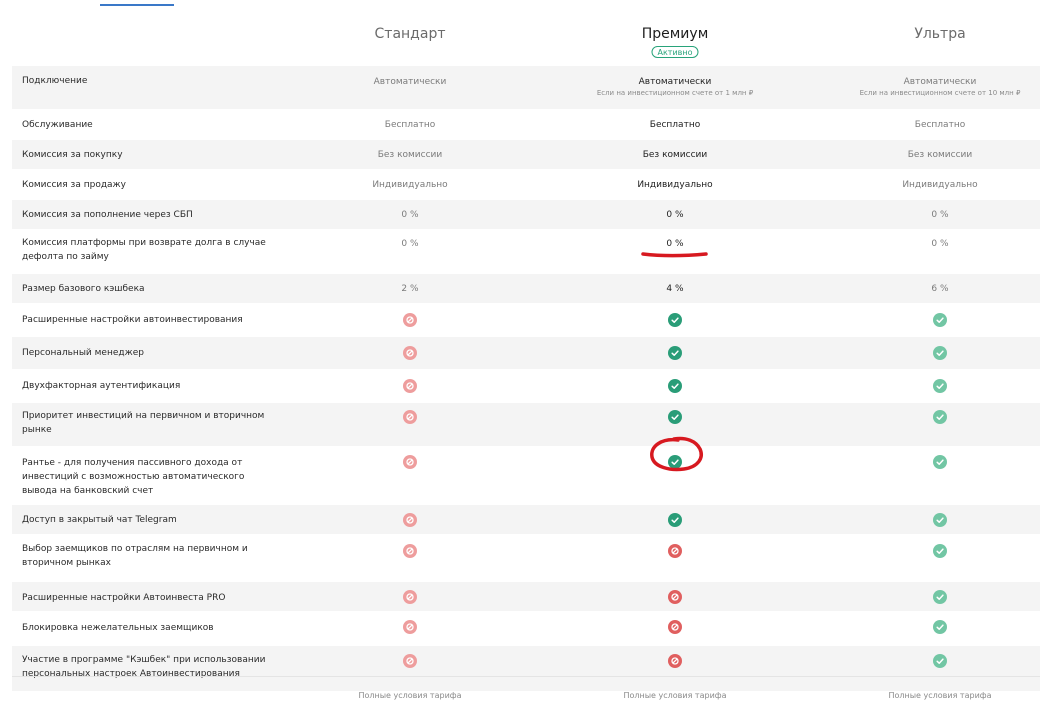  I want to click on table-row: Расширенные настройки автоинвестирования, so click(526, 320).